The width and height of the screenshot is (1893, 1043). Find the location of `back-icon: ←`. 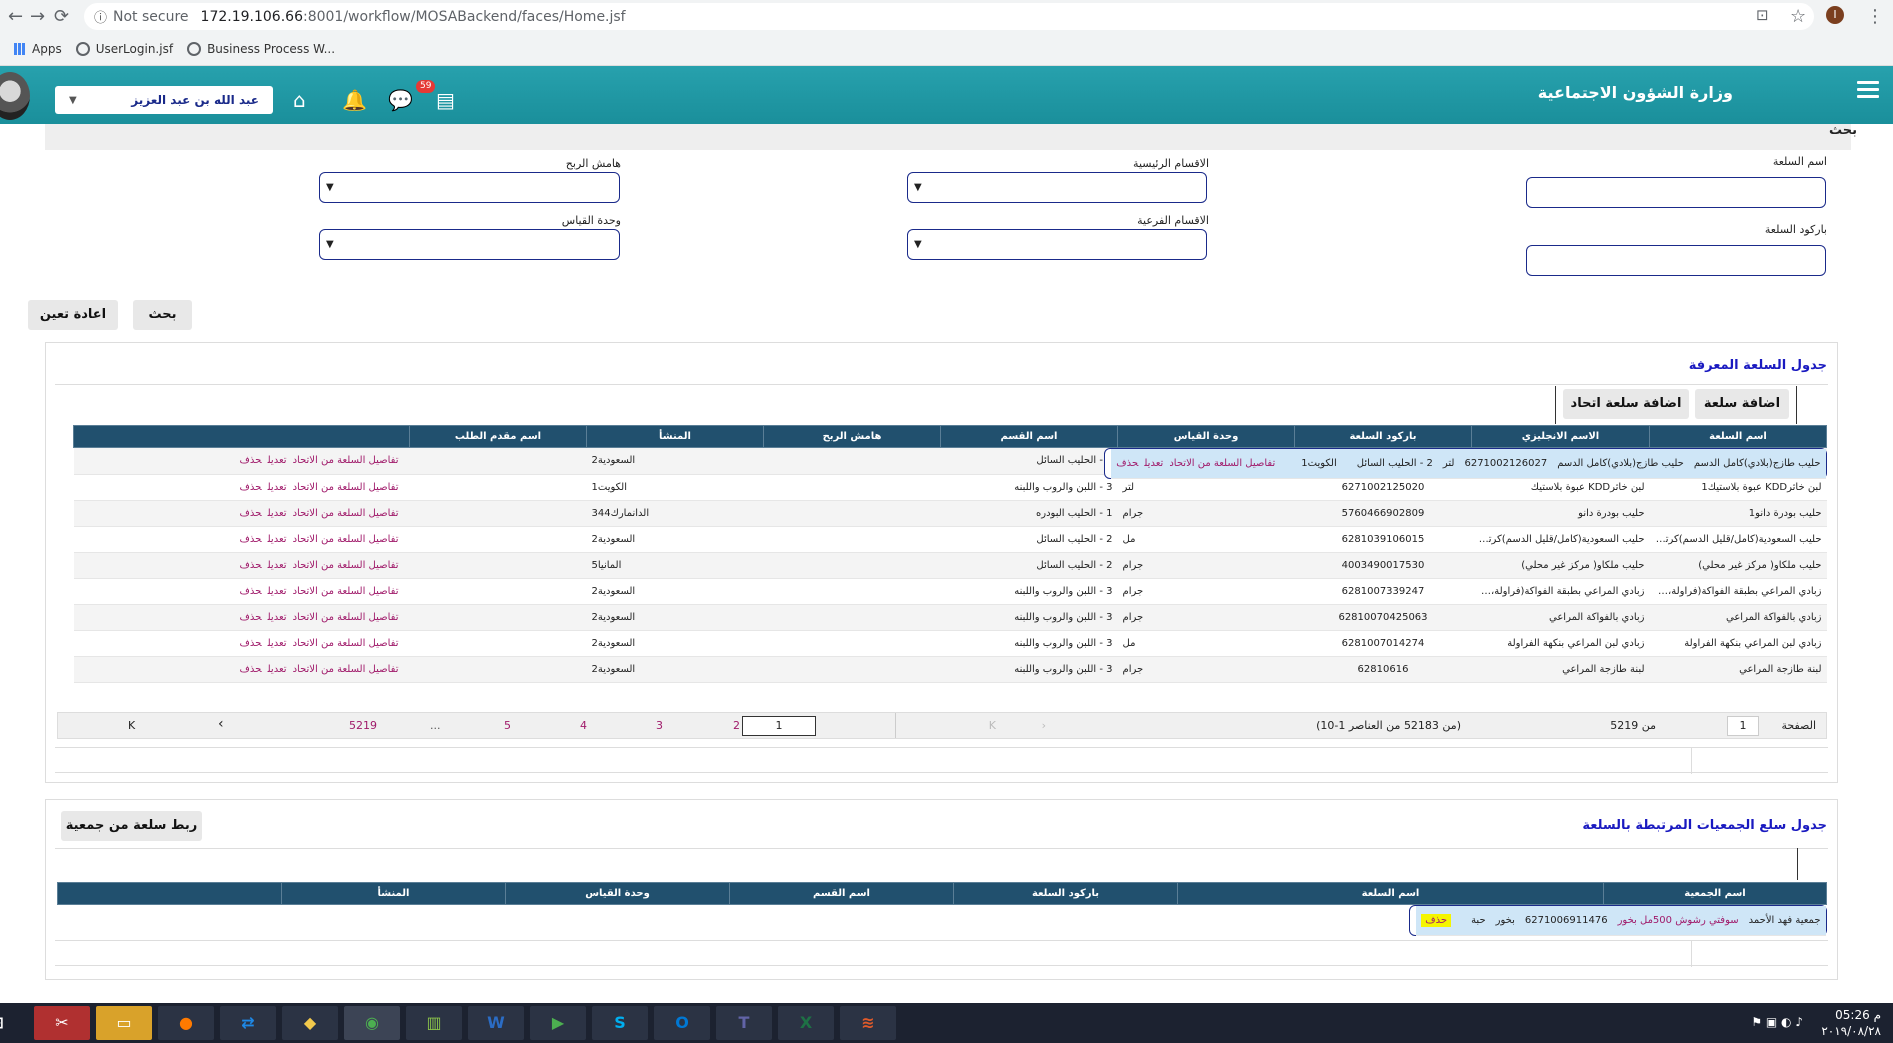

back-icon: ← is located at coordinates (15, 16).